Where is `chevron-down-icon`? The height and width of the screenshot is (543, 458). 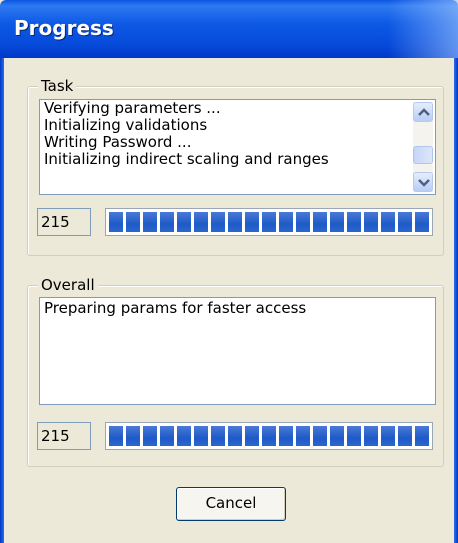 chevron-down-icon is located at coordinates (424, 183).